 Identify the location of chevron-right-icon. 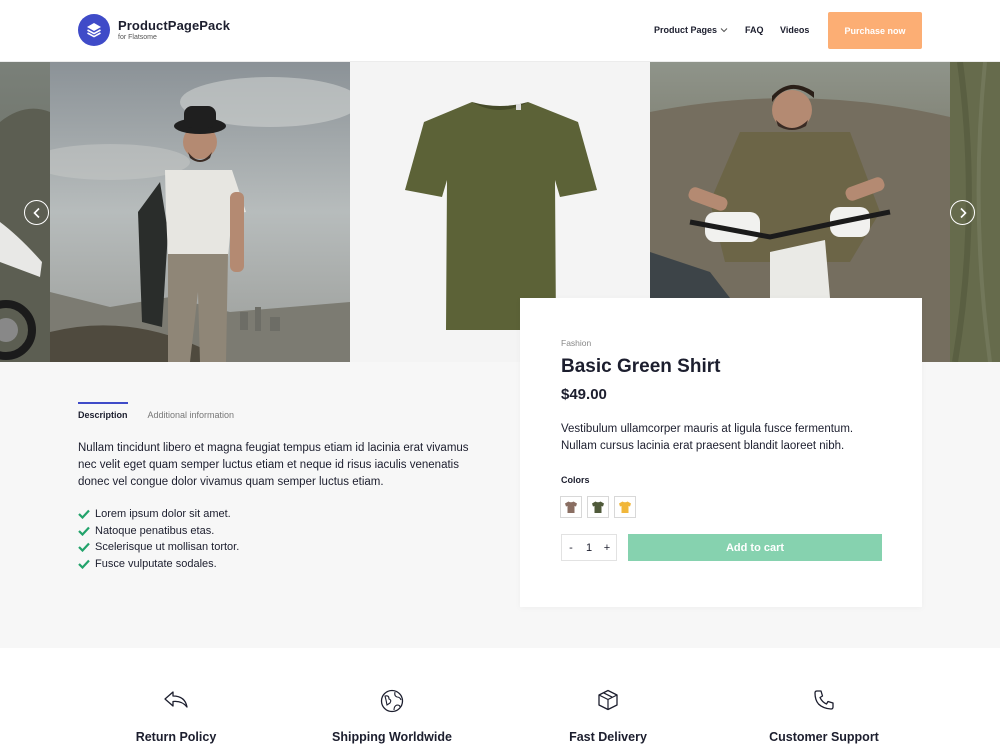
(963, 212).